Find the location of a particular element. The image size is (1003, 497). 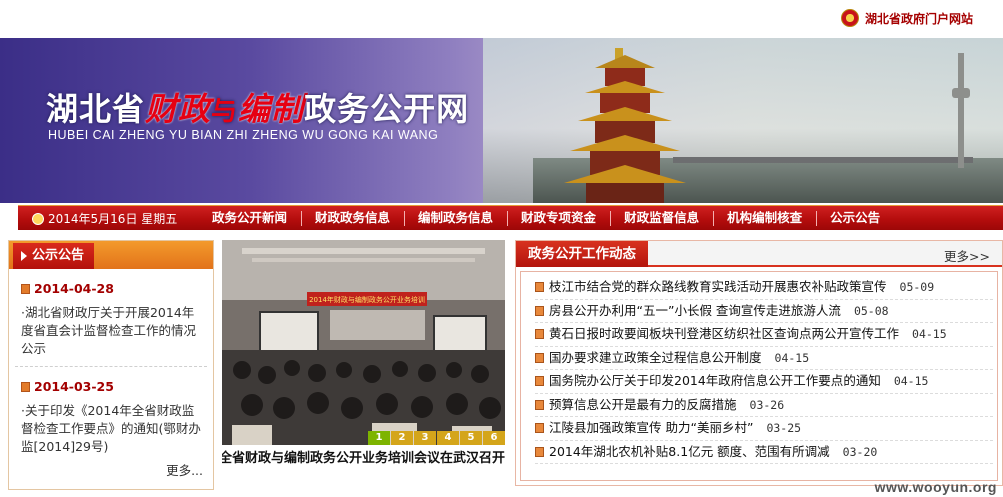

photo-slider: 2014年财政与编制政务公开业务培训 1 2 3 4 5 6 is located at coordinates (363, 342).